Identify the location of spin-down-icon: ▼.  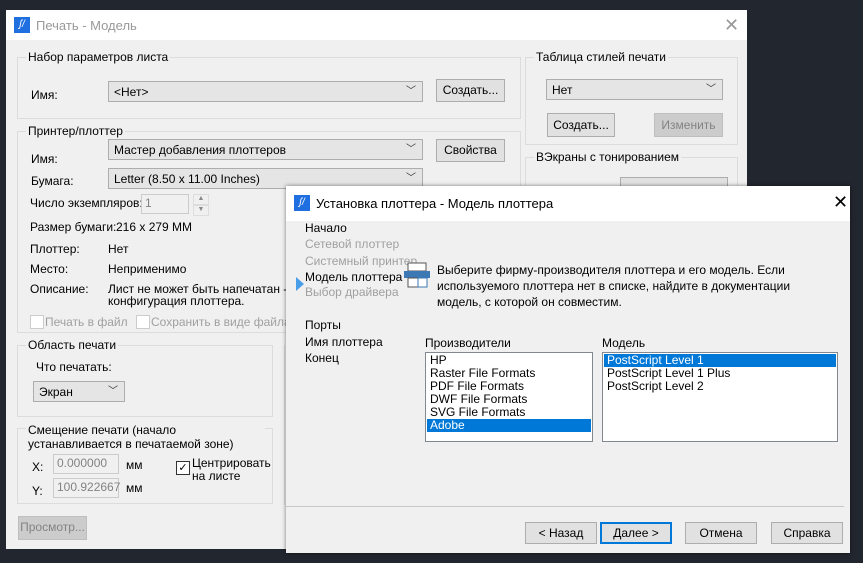
(201, 210).